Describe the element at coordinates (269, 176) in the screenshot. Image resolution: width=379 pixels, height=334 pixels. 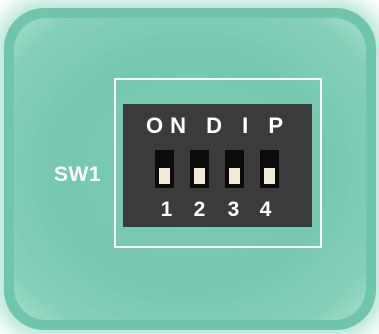
I see `dip-switch-4-knob` at that location.